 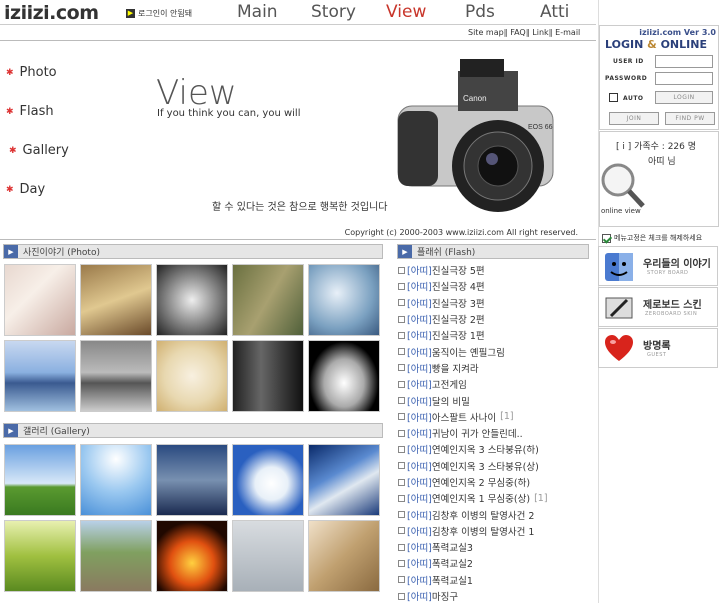 I want to click on flash-list-item: [아띠] 진실극장 4편, so click(x=493, y=286).